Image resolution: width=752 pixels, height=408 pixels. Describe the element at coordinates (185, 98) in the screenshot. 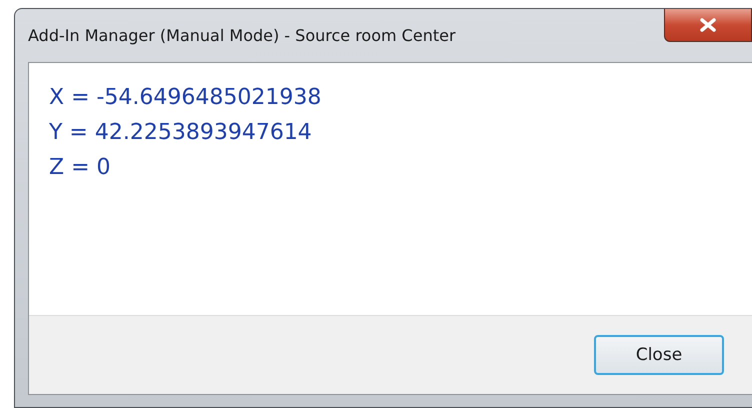

I see `coordinate-text: X = -54.6496485021938` at that location.